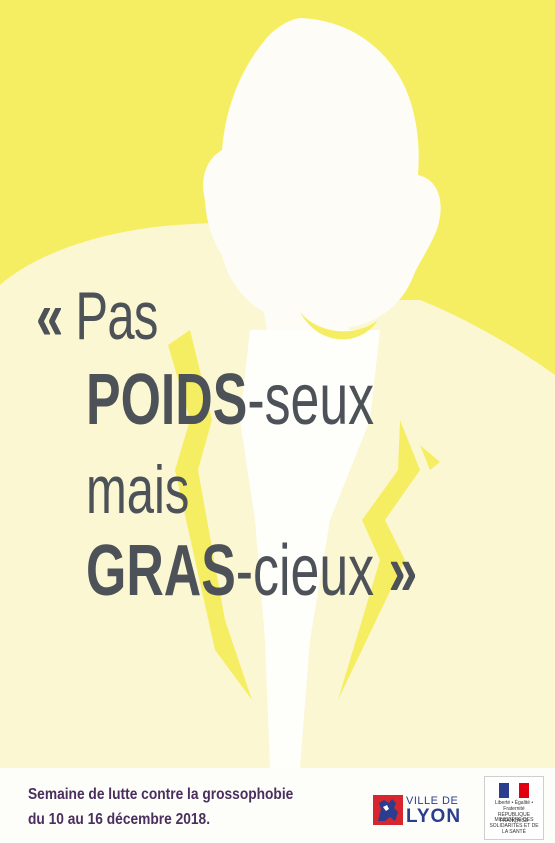  What do you see at coordinates (167, 400) in the screenshot?
I see `word-poids: POIDS` at bounding box center [167, 400].